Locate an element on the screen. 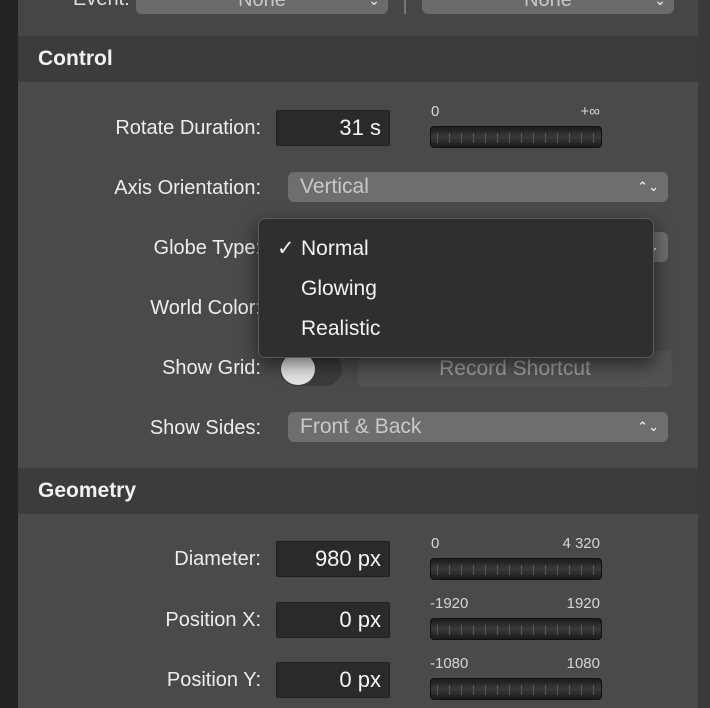  globe-type-label: Globe Type: is located at coordinates (207, 248).